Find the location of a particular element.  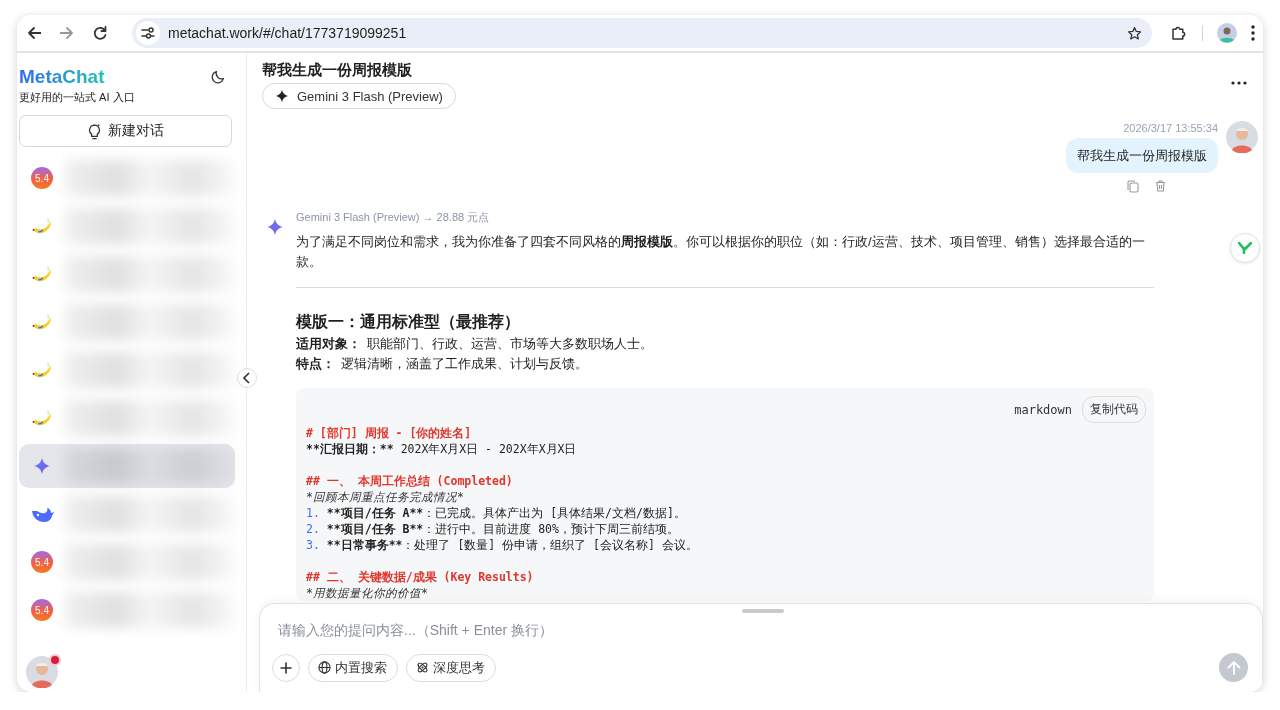

code-line: ## 一、 本周工作总结 (Completed) is located at coordinates (410, 481).